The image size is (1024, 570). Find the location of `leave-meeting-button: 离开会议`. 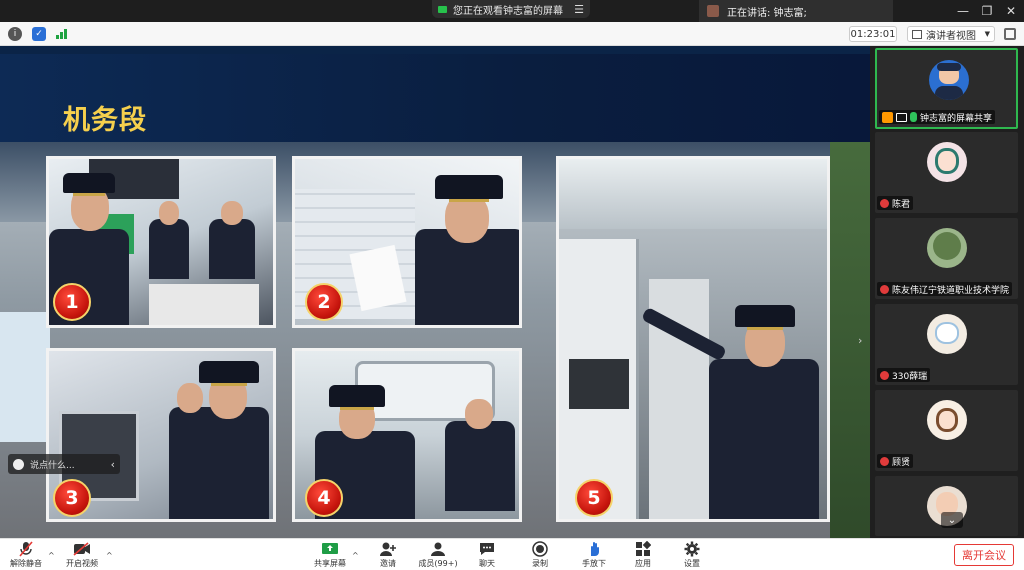

leave-meeting-button: 离开会议 is located at coordinates (984, 555).